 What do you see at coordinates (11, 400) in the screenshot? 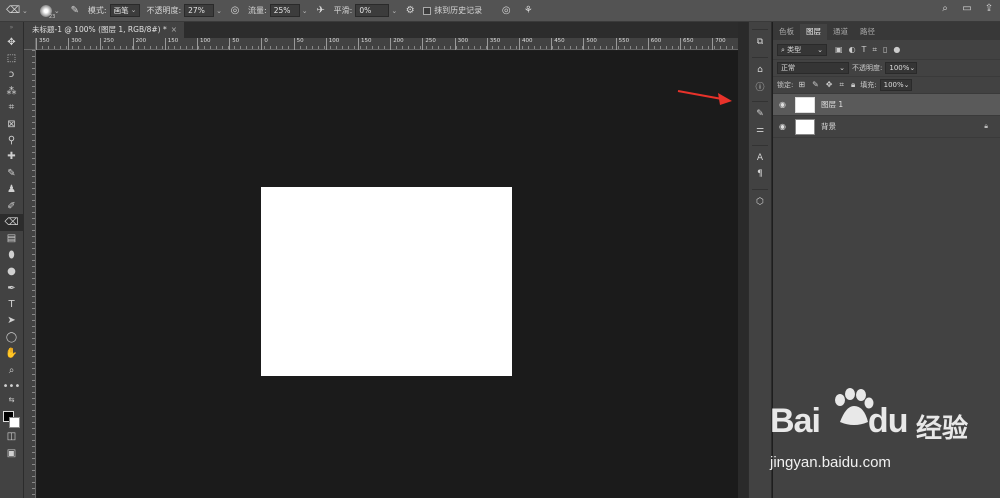
I see `swap-colors-icon: ⇆` at bounding box center [11, 400].